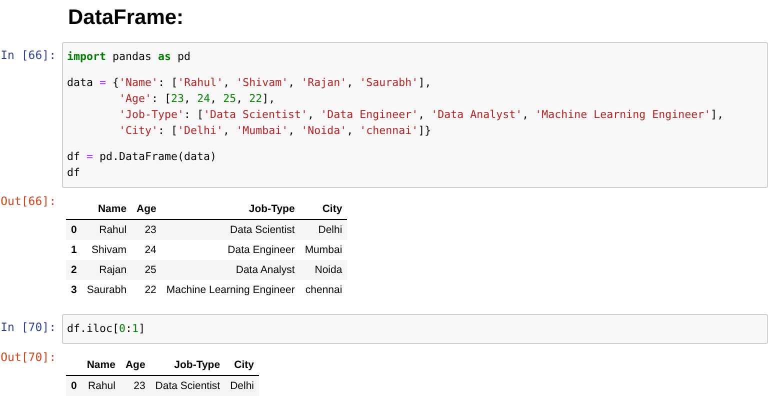 This screenshot has height=417, width=768. I want to click on table-cell: Mumbai, so click(324, 250).